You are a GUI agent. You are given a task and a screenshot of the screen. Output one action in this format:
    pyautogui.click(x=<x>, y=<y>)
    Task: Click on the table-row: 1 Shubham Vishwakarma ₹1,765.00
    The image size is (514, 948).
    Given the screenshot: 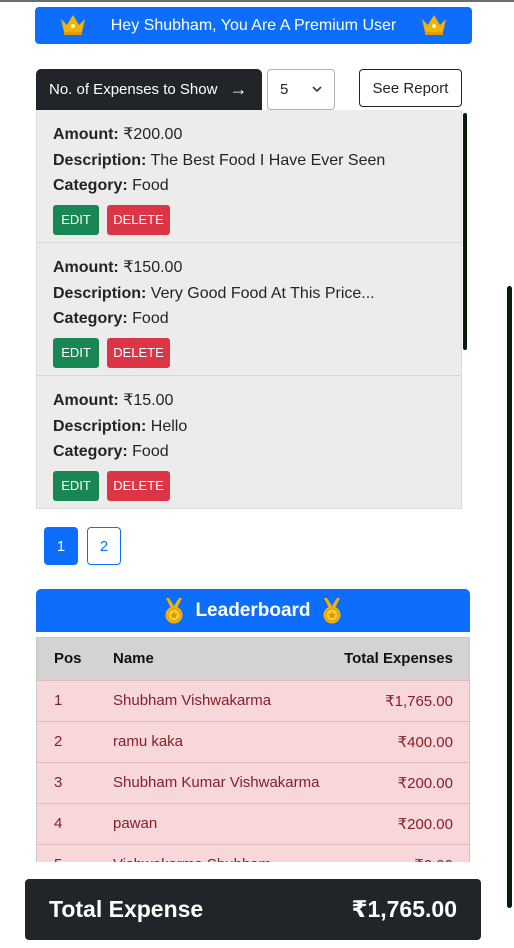 What is the action you would take?
    pyautogui.click(x=253, y=700)
    